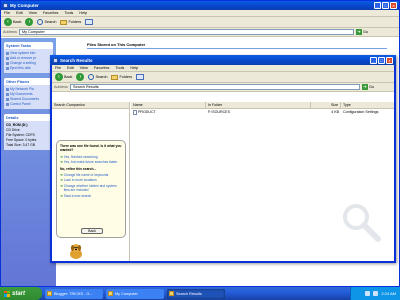  Describe the element at coordinates (7, 58) in the screenshot. I see `programs-icon` at that location.